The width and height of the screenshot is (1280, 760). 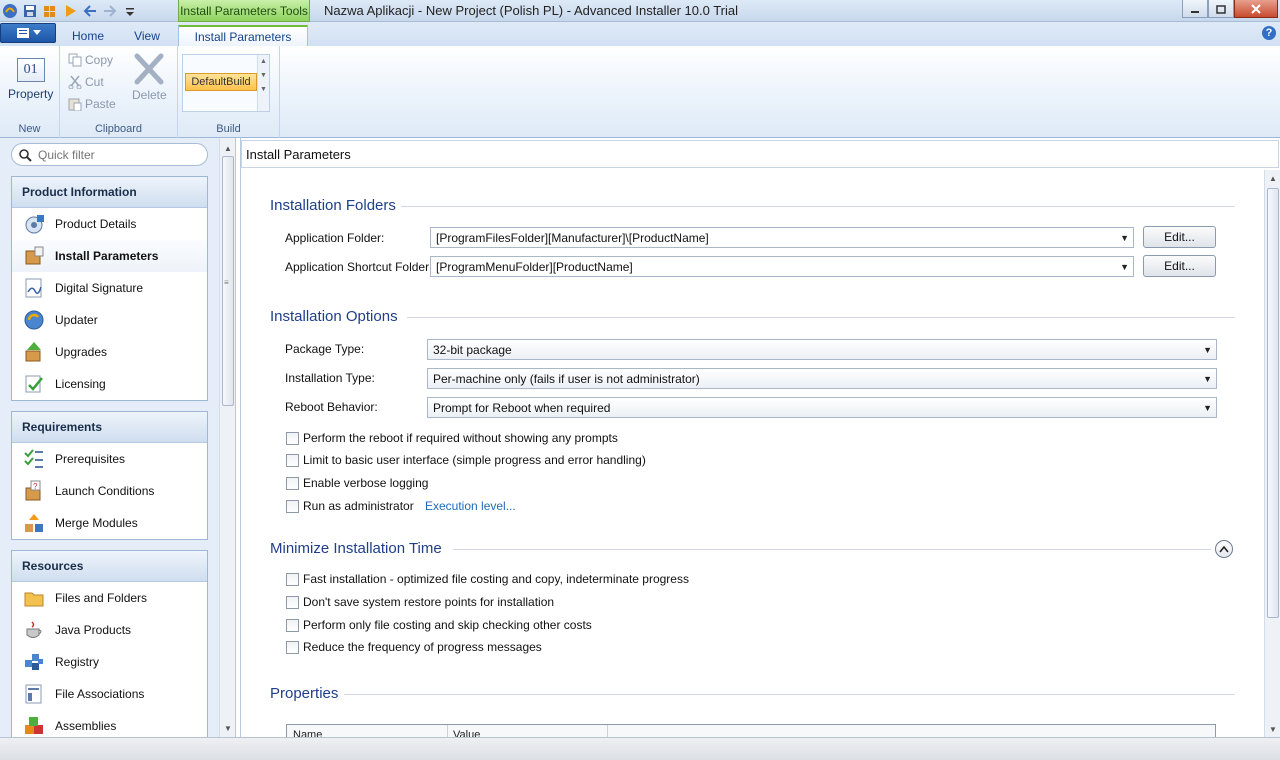 I want to click on delete-button: Delete, so click(x=149, y=77).